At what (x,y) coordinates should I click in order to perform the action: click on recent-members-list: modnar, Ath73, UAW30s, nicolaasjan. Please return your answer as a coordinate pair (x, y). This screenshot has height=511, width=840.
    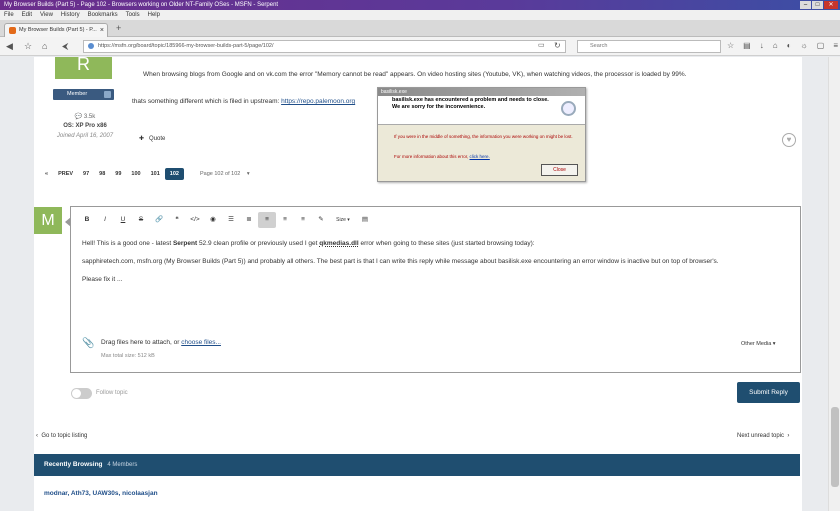
    Looking at the image, I should click on (101, 493).